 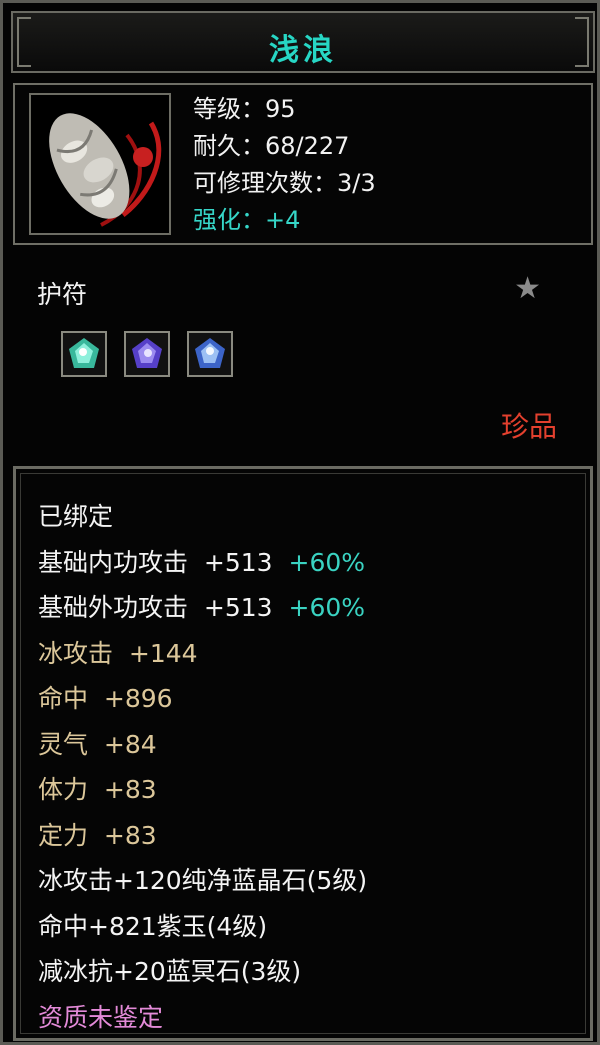 I want to click on item-name: 浅浪, so click(x=303, y=50).